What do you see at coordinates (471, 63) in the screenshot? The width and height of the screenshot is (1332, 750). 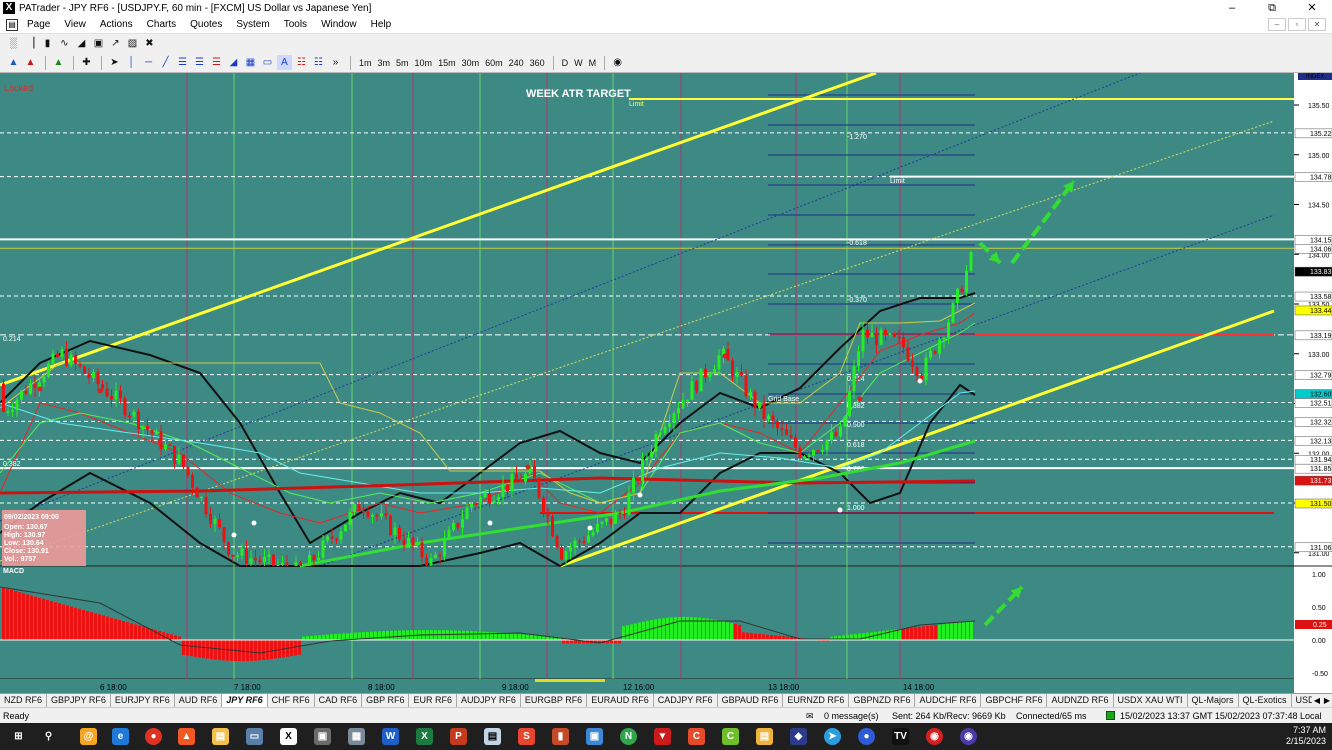 I see `timeframe-30m: 30m` at bounding box center [471, 63].